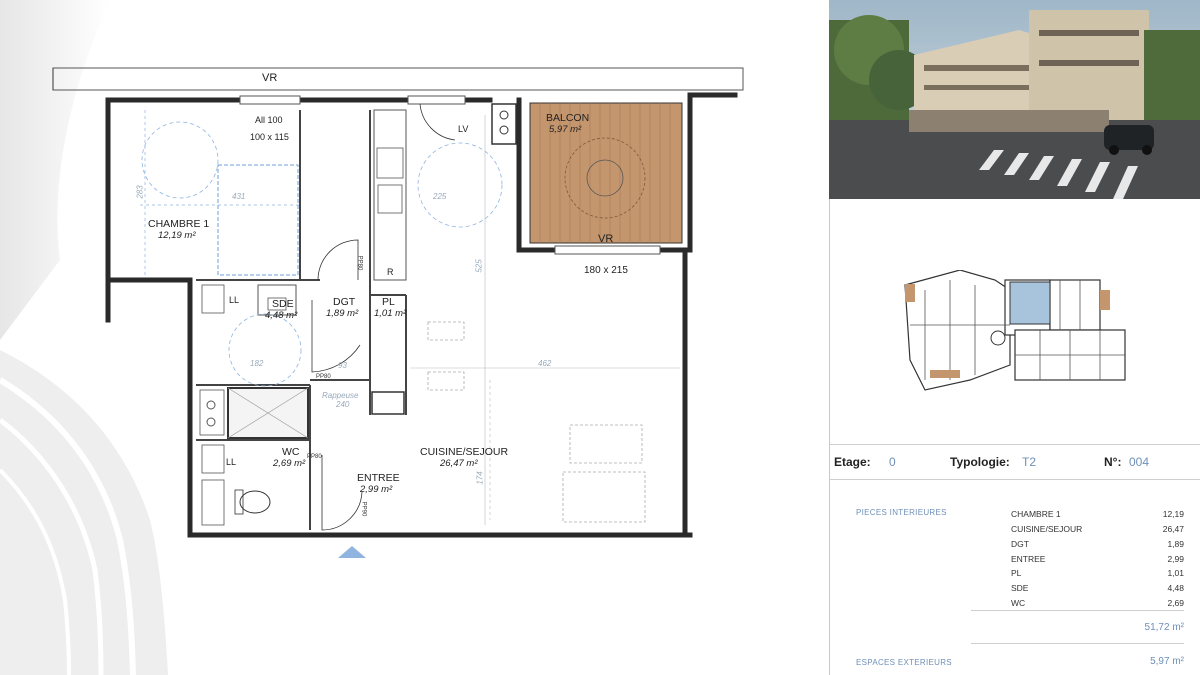 This screenshot has width=1200, height=675. I want to click on table-row-value: 4,48, so click(1175, 588).